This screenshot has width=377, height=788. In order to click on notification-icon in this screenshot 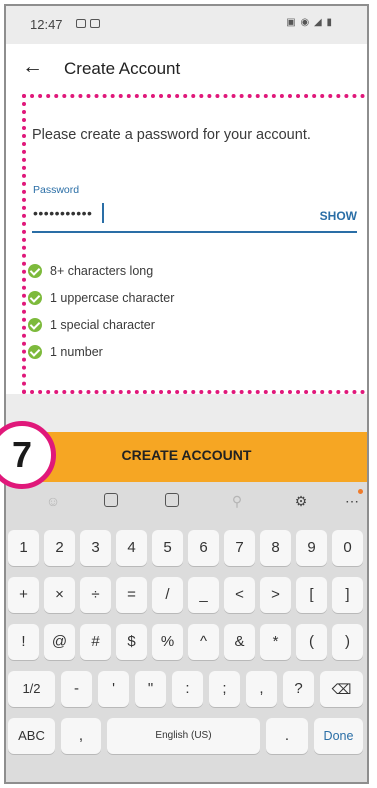, I will do `click(81, 23)`.